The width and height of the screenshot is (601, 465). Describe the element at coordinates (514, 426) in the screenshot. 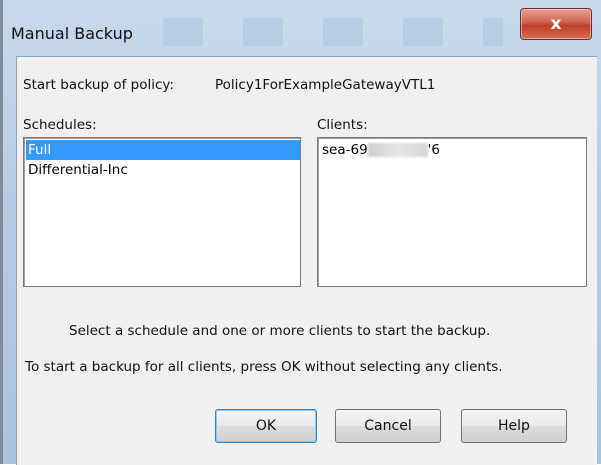

I see `help-button: Help` at that location.